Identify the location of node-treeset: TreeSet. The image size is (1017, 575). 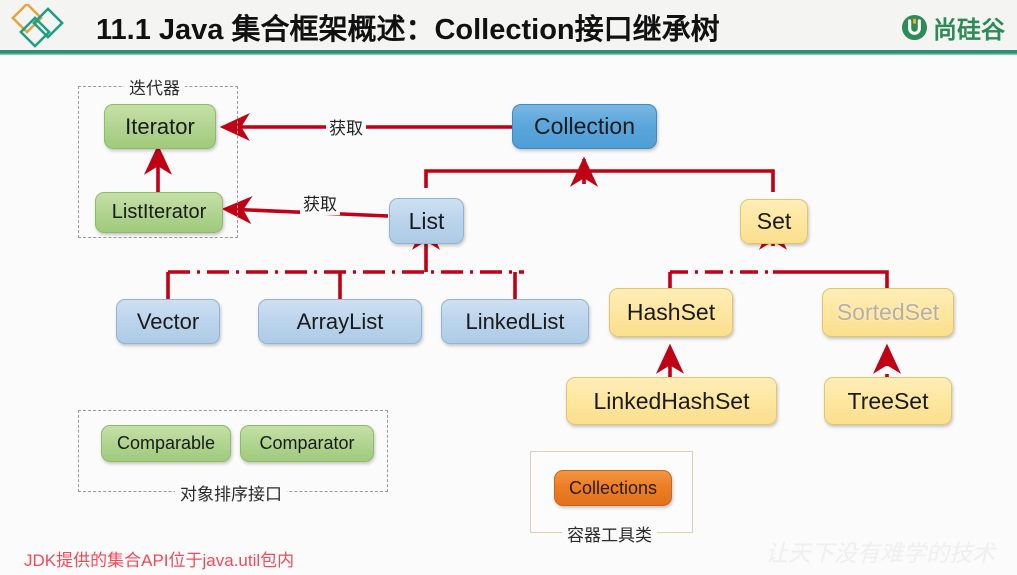
(888, 401).